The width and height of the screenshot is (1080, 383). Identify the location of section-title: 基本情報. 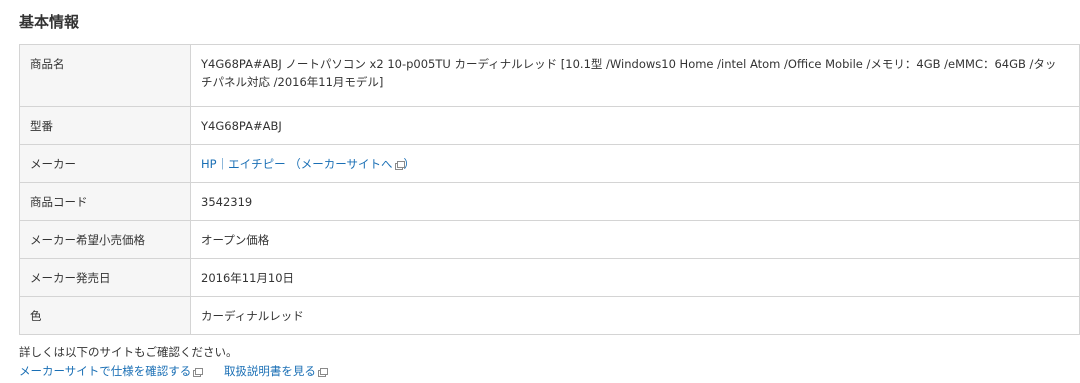
(49, 22).